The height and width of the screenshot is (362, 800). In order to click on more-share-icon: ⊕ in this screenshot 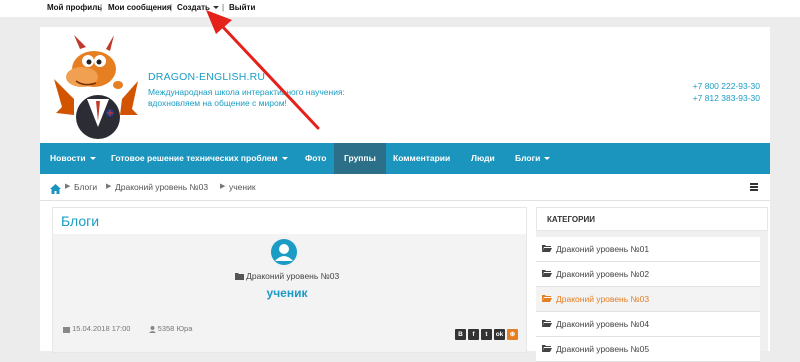, I will do `click(512, 334)`.